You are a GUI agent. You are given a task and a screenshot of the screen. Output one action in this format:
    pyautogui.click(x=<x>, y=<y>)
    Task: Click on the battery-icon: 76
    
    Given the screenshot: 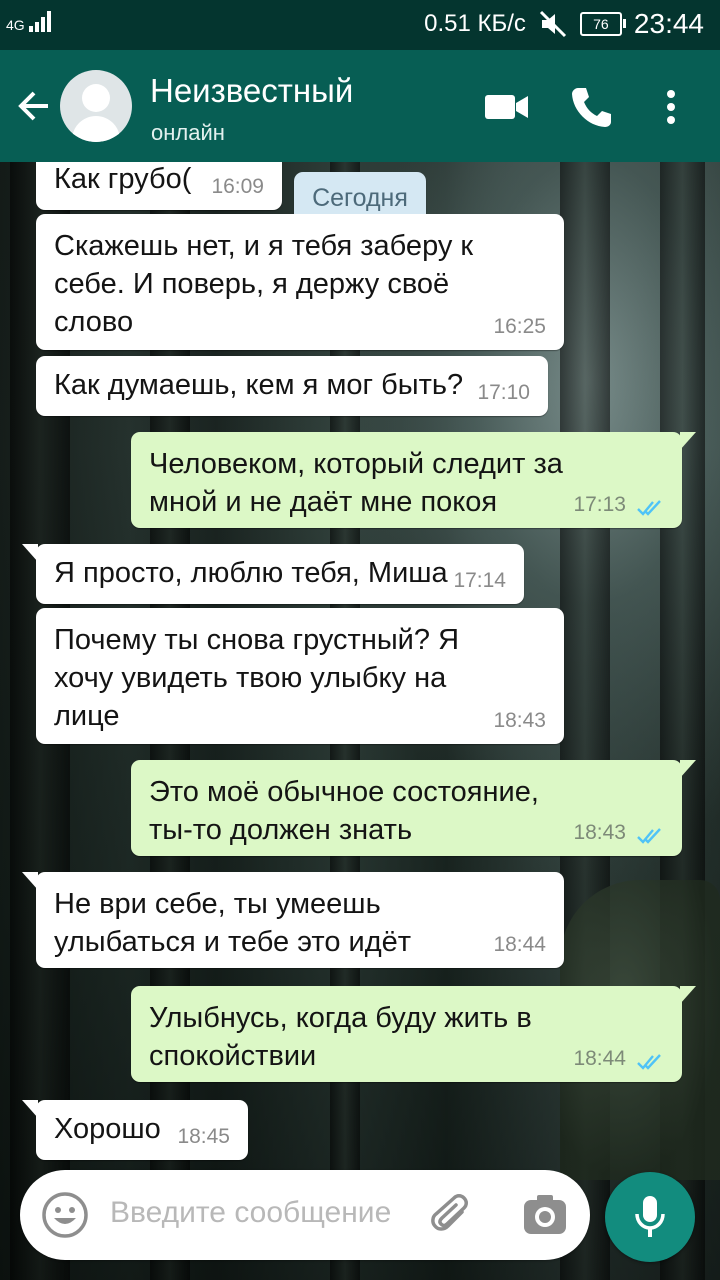 What is the action you would take?
    pyautogui.click(x=602, y=24)
    